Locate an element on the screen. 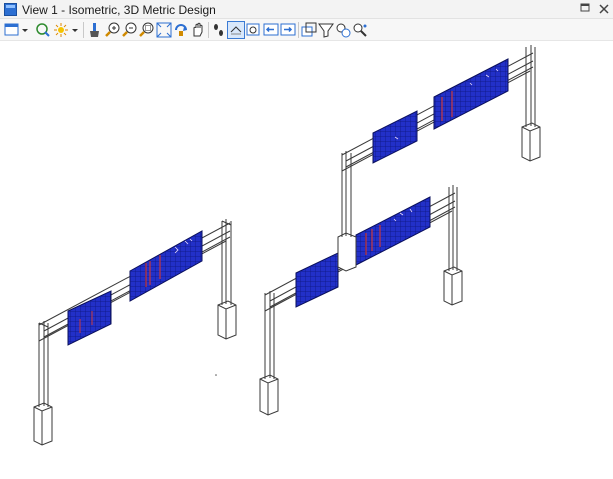 This screenshot has width=613, height=479. section-icon is located at coordinates (343, 30).